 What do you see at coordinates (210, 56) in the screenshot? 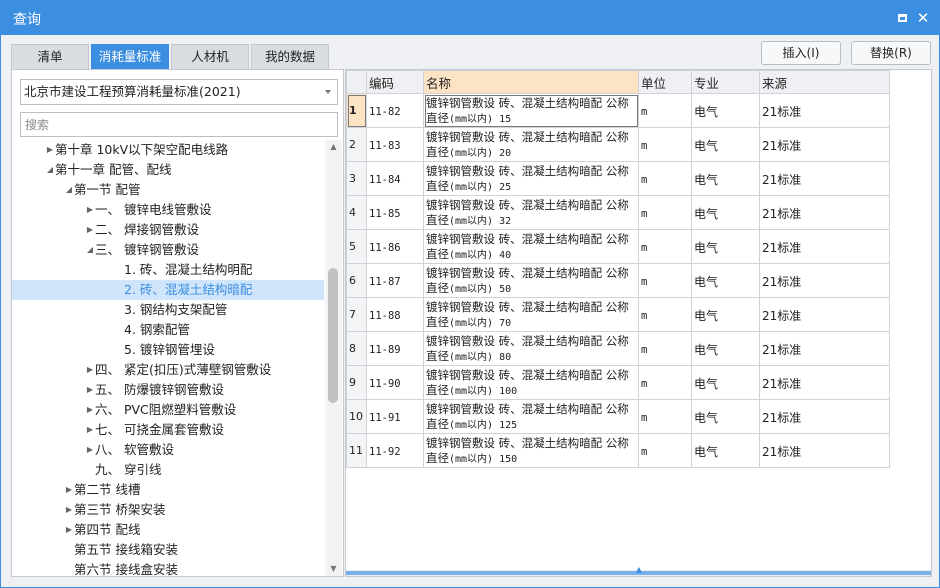
I see `tab-labor-material-machine: 人材机` at bounding box center [210, 56].